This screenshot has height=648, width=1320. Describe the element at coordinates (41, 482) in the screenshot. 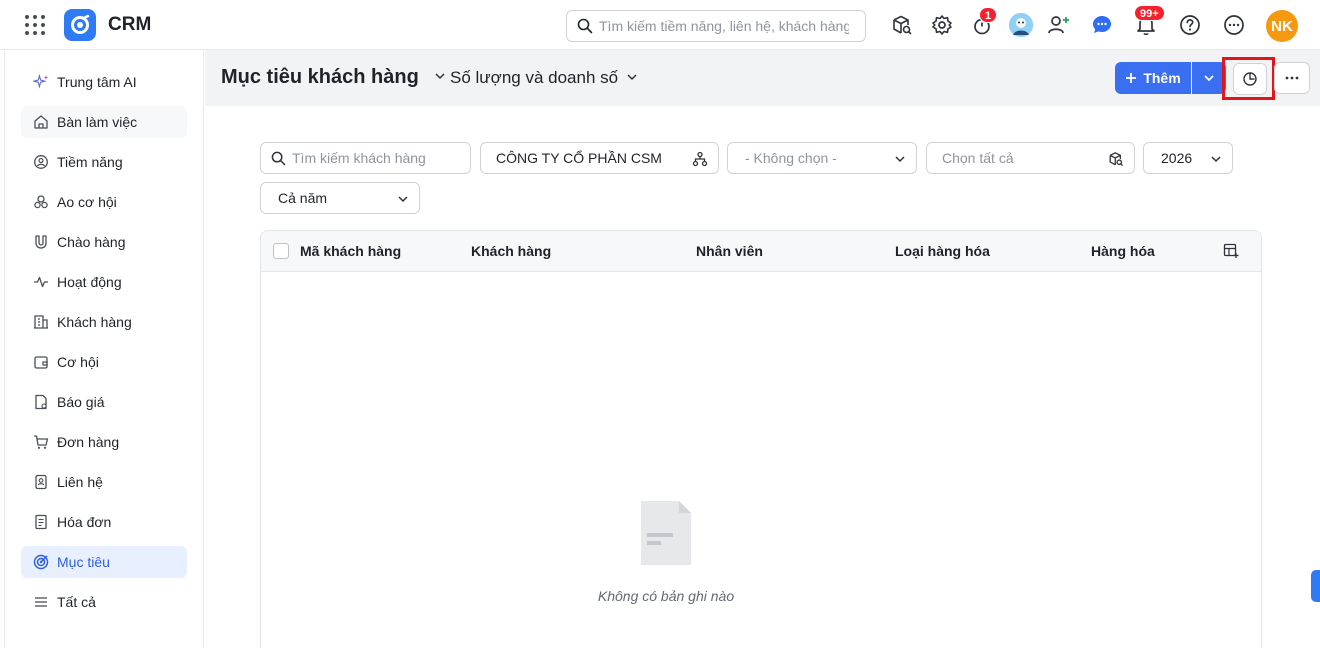

I see `contact-icon` at that location.